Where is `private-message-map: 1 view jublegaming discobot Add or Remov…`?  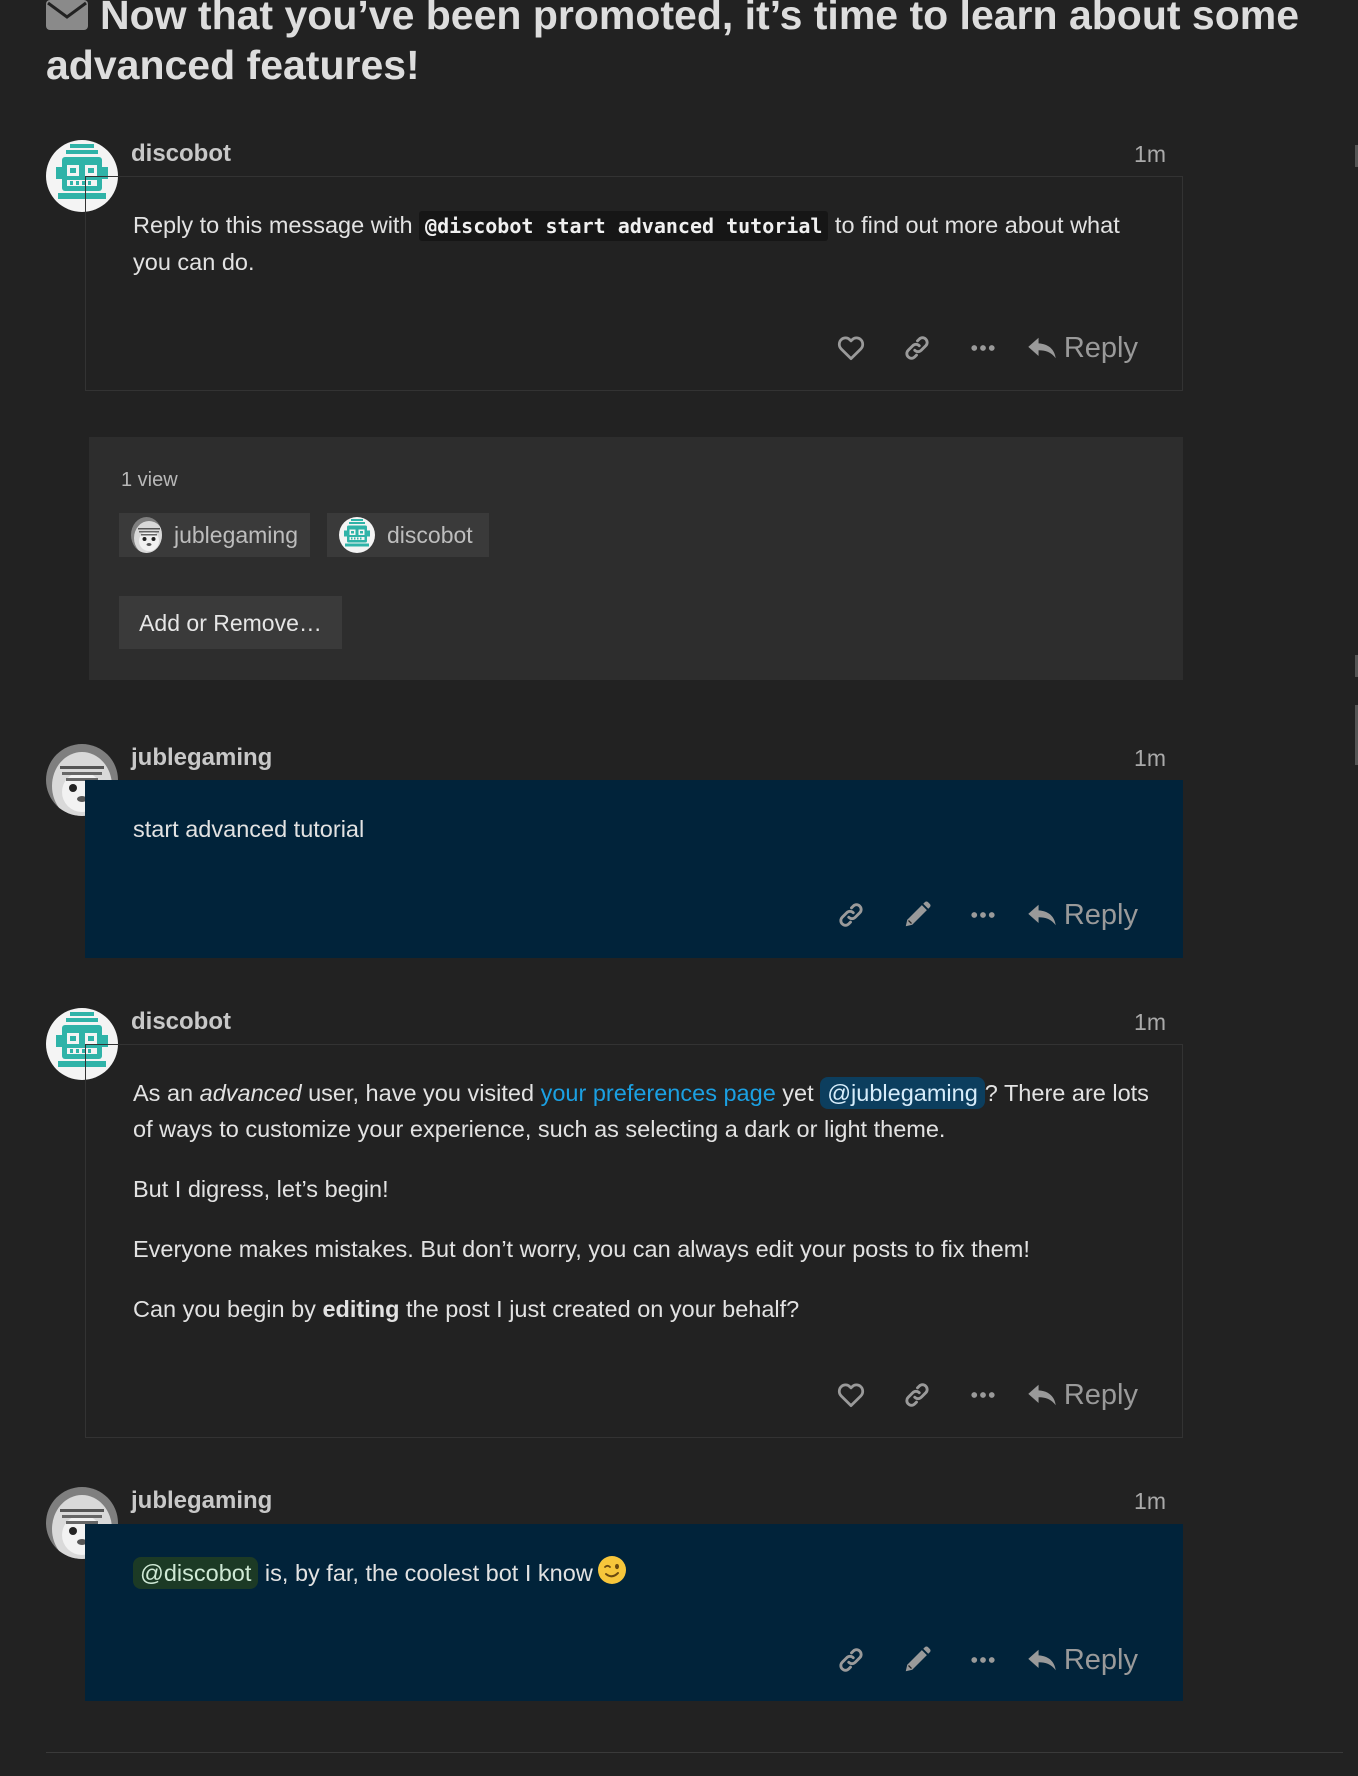 private-message-map: 1 view jublegaming discobot Add or Remov… is located at coordinates (636, 558).